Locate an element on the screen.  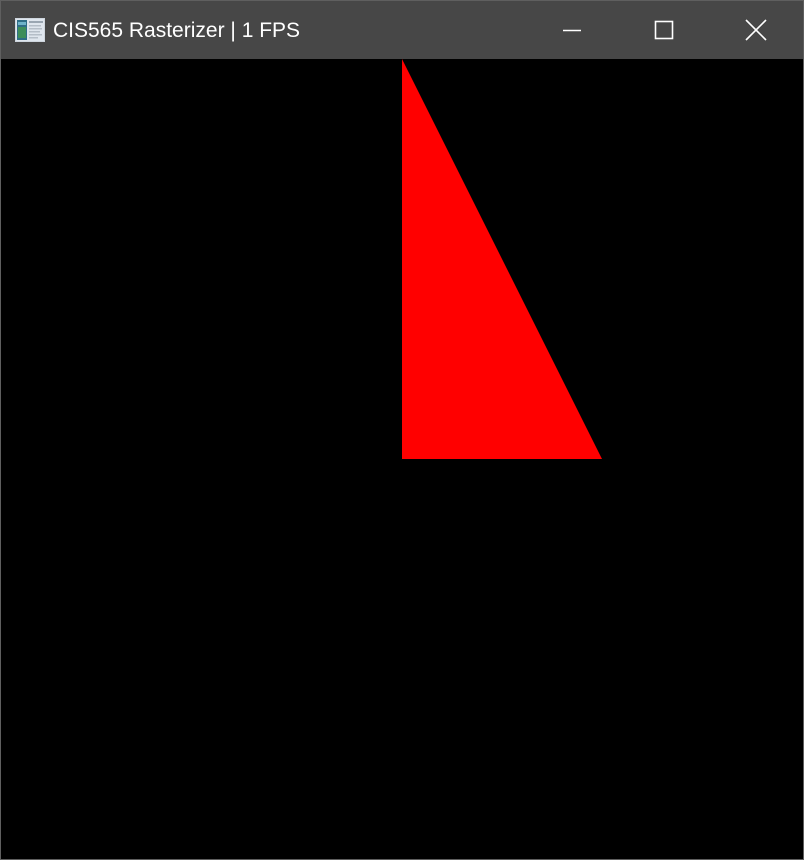
maximize-icon is located at coordinates (664, 30).